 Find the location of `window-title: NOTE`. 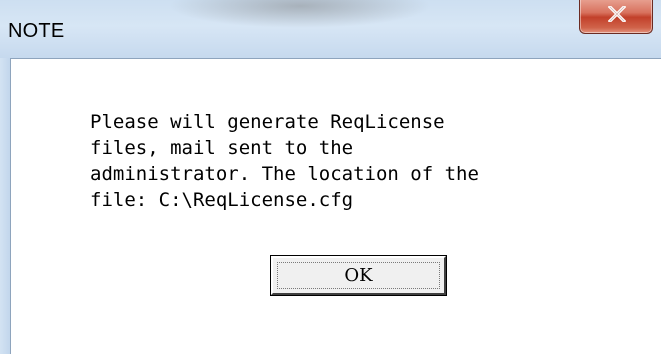

window-title: NOTE is located at coordinates (36, 31).